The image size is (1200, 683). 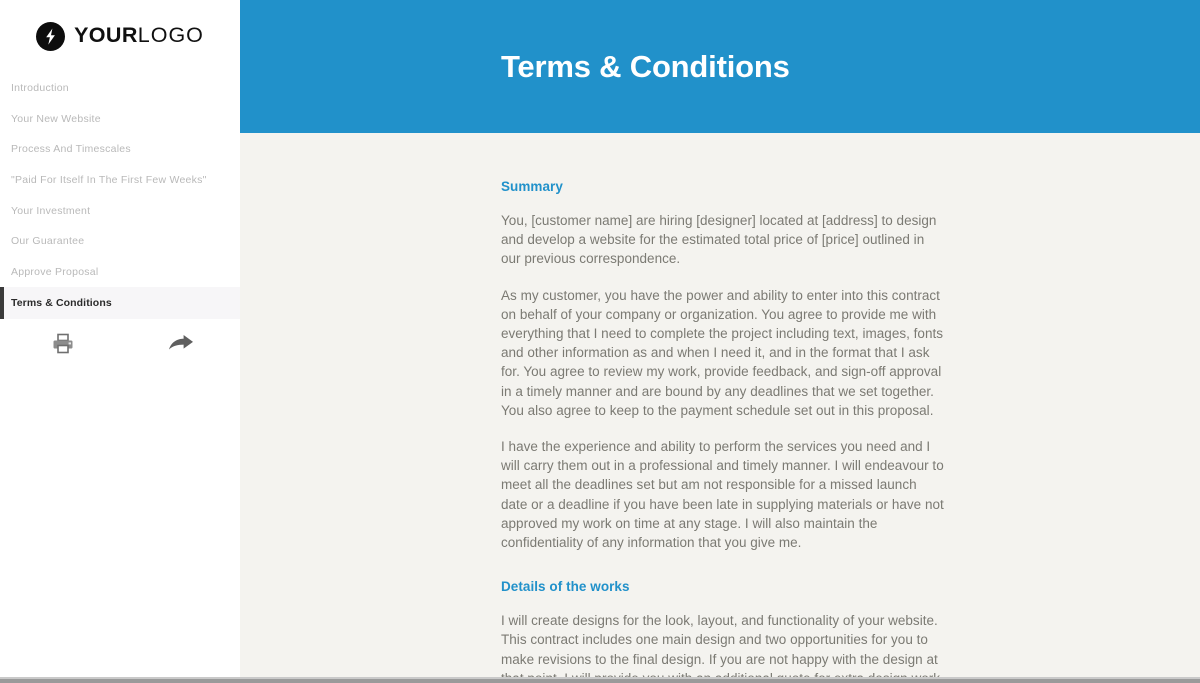 I want to click on forward-arrow-icon, so click(x=181, y=344).